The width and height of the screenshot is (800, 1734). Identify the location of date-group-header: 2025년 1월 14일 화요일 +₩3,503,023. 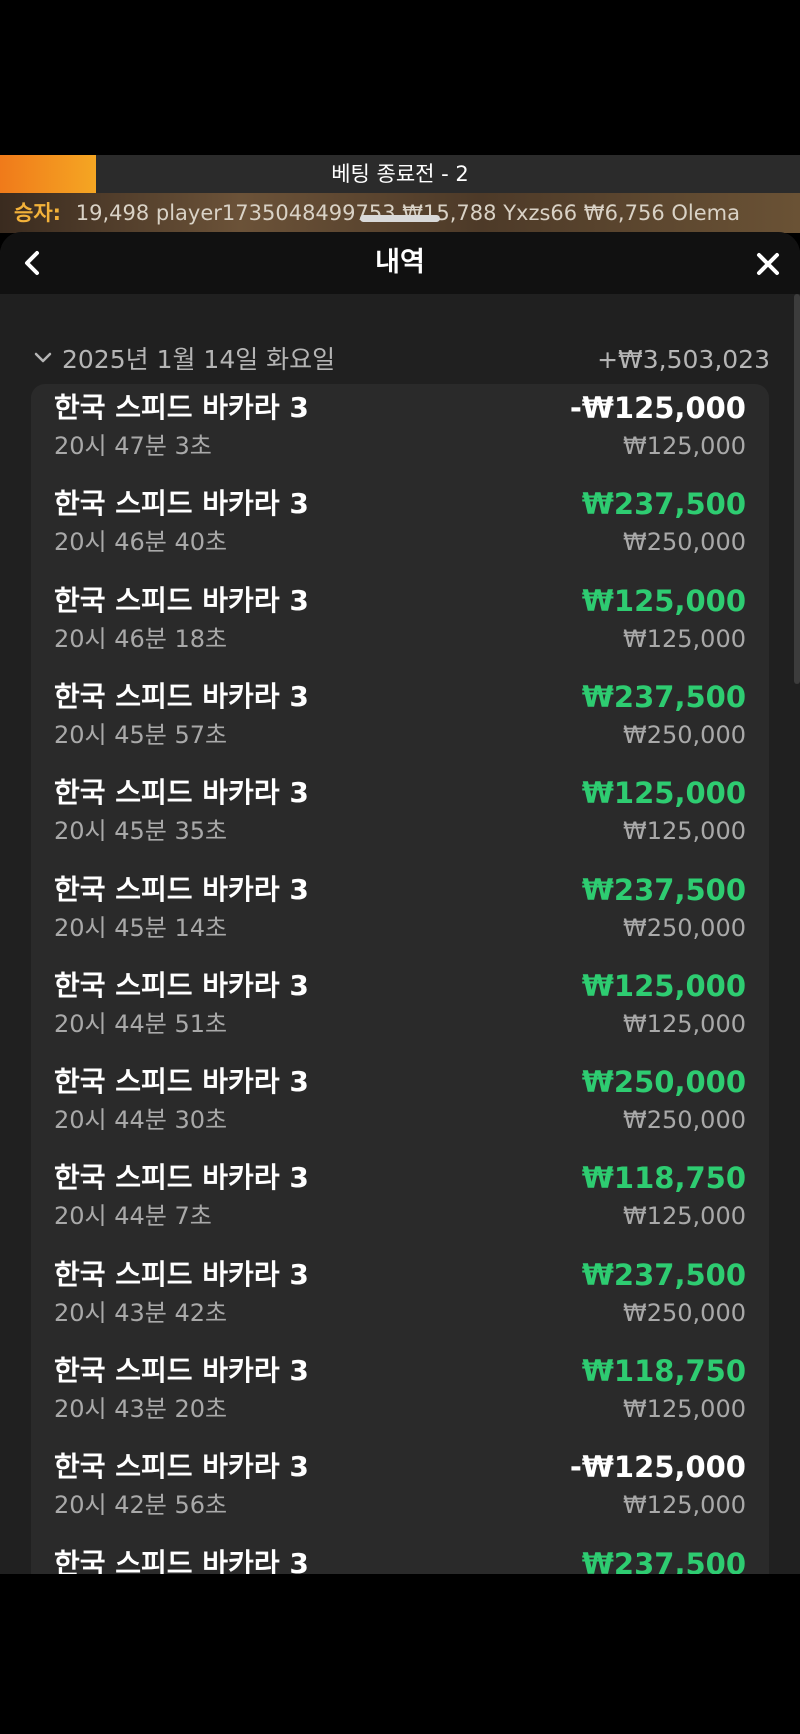
(400, 360).